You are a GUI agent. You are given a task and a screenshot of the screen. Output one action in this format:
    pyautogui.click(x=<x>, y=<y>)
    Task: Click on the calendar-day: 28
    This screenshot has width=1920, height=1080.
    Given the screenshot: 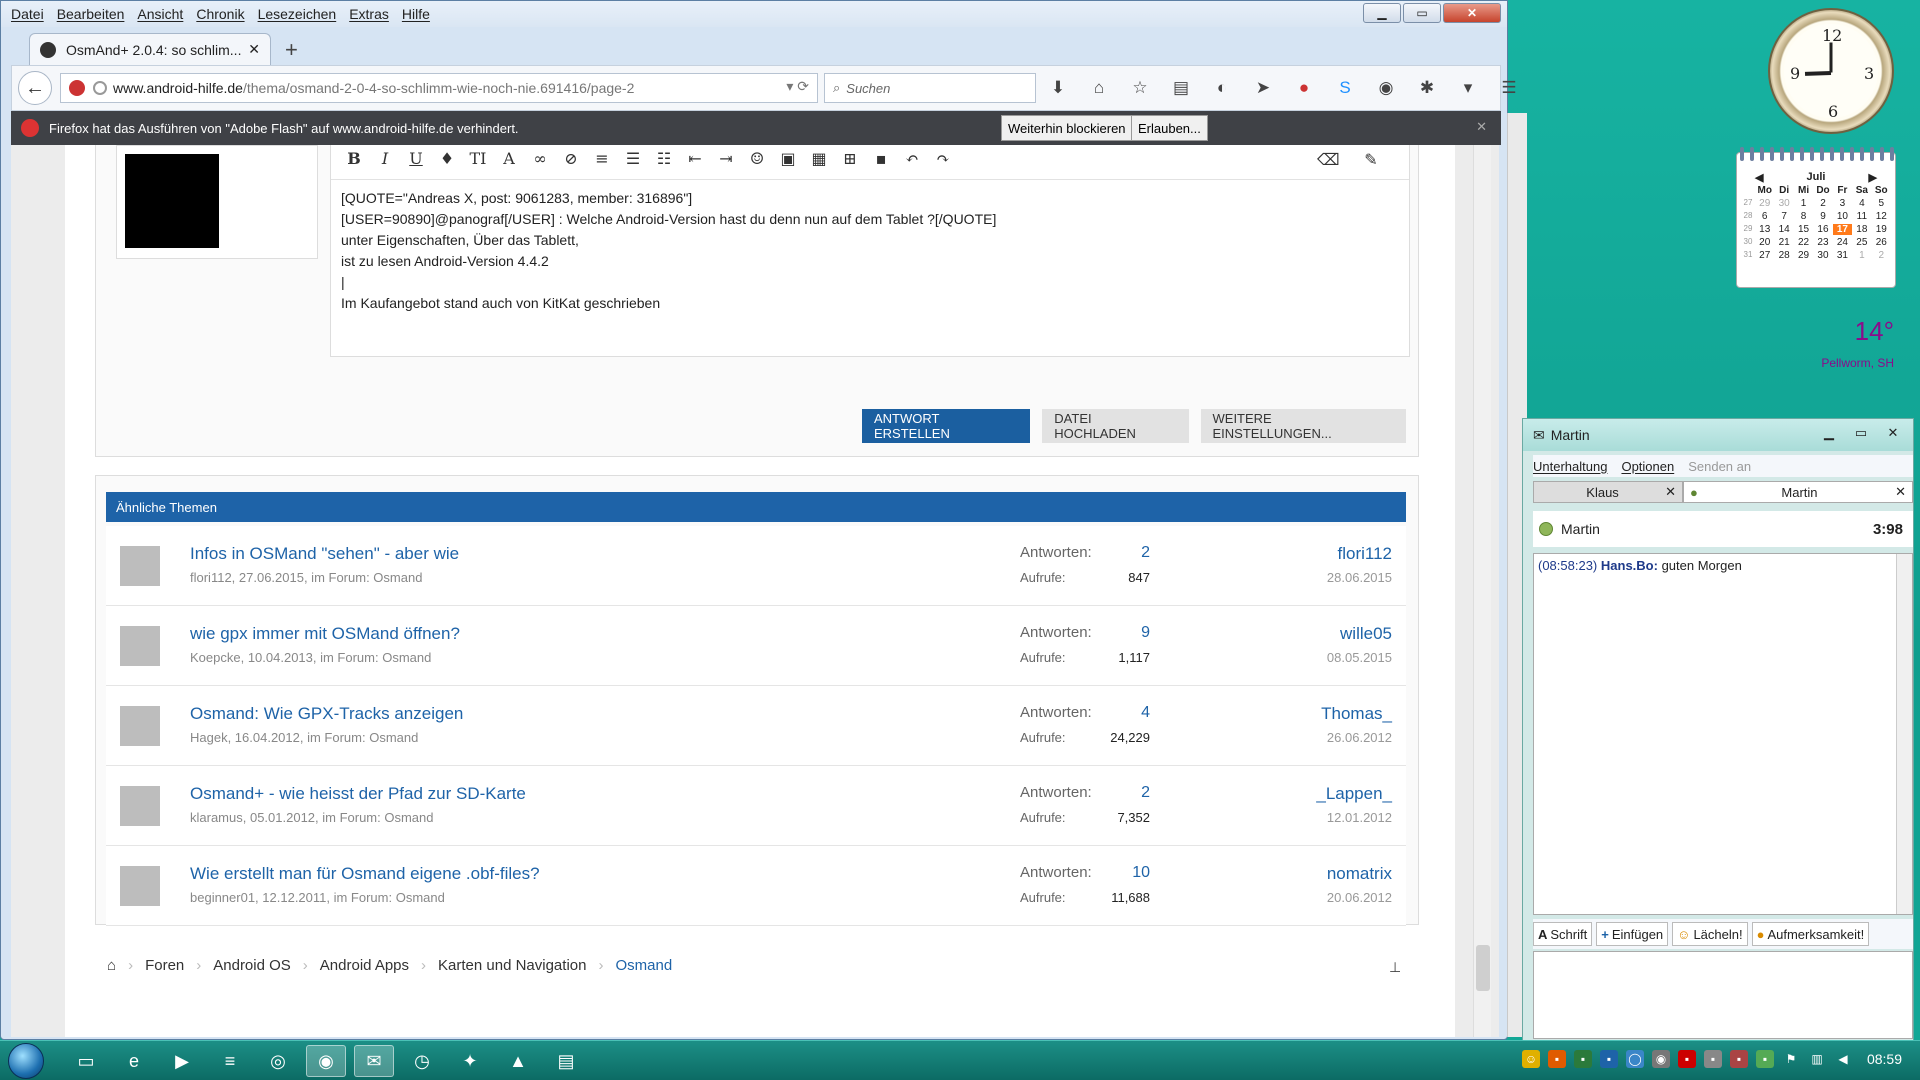 What is the action you would take?
    pyautogui.click(x=1783, y=255)
    